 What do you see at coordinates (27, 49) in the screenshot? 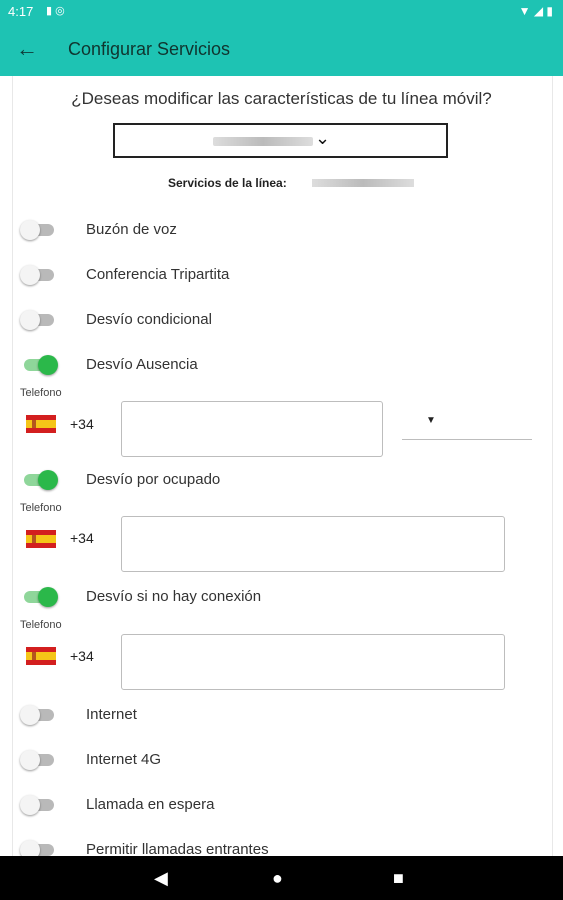
I see `back-arrow-icon: ←` at bounding box center [27, 49].